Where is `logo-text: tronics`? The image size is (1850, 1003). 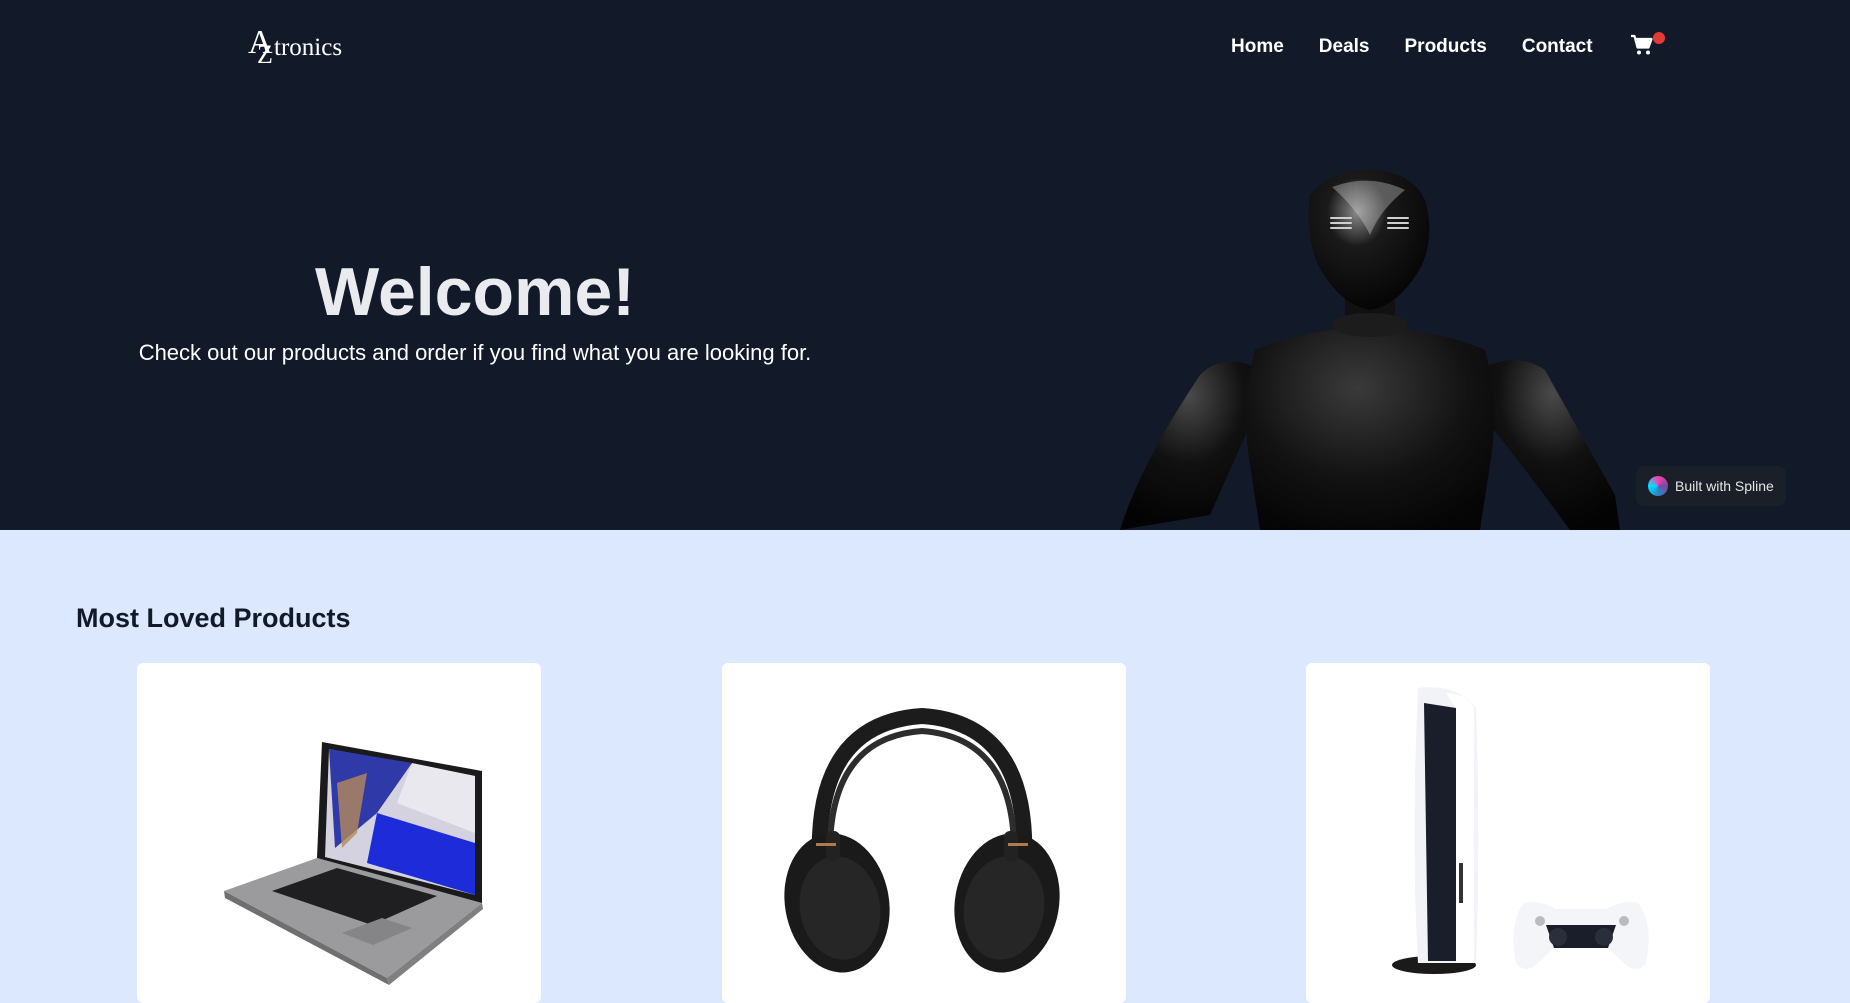 logo-text: tronics is located at coordinates (308, 47).